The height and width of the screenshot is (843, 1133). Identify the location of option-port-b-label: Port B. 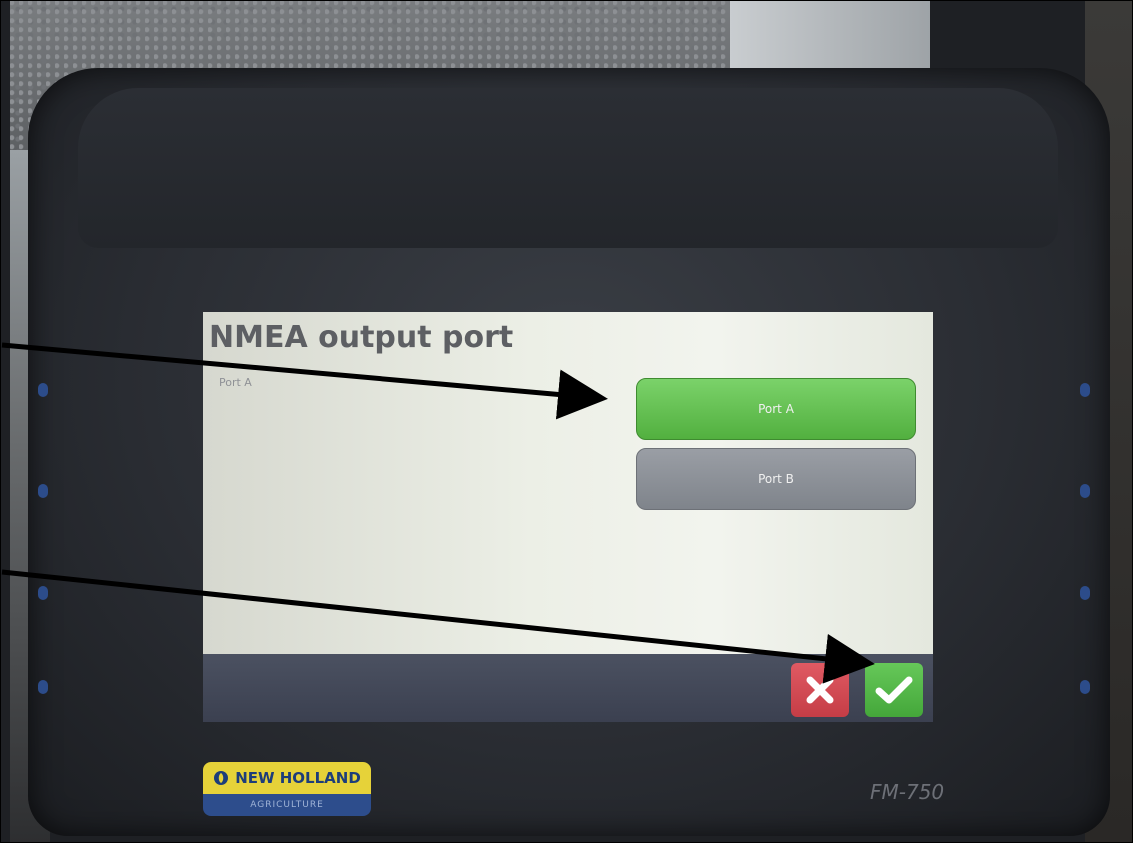
(776, 479).